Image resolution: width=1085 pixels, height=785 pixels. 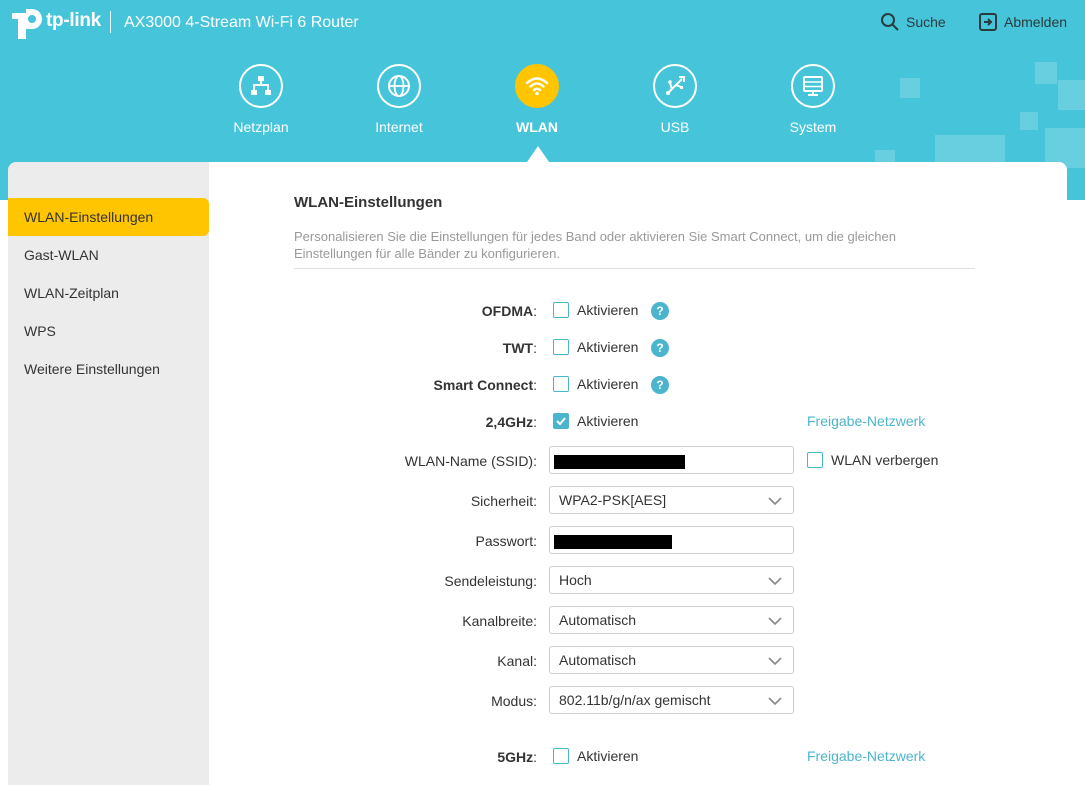 I want to click on band-24-label-text: 2,4GHz, so click(x=509, y=422).